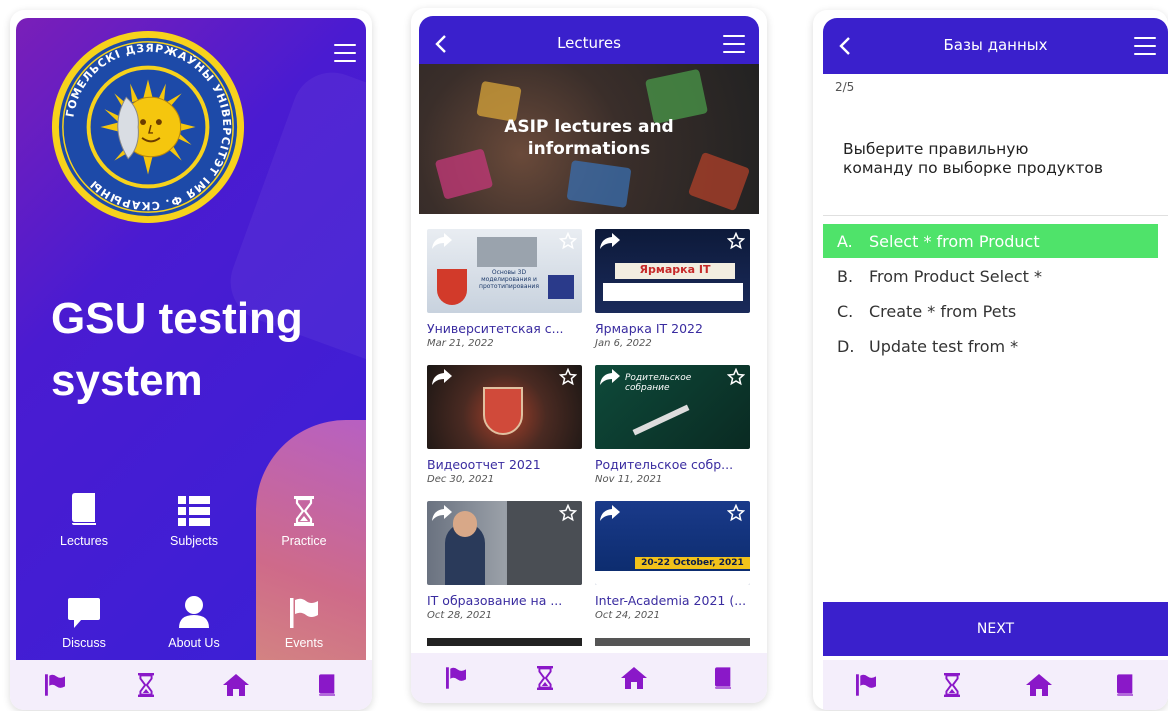  Describe the element at coordinates (990, 276) in the screenshot. I see `answer-option-b: B. From Product Select *` at that location.